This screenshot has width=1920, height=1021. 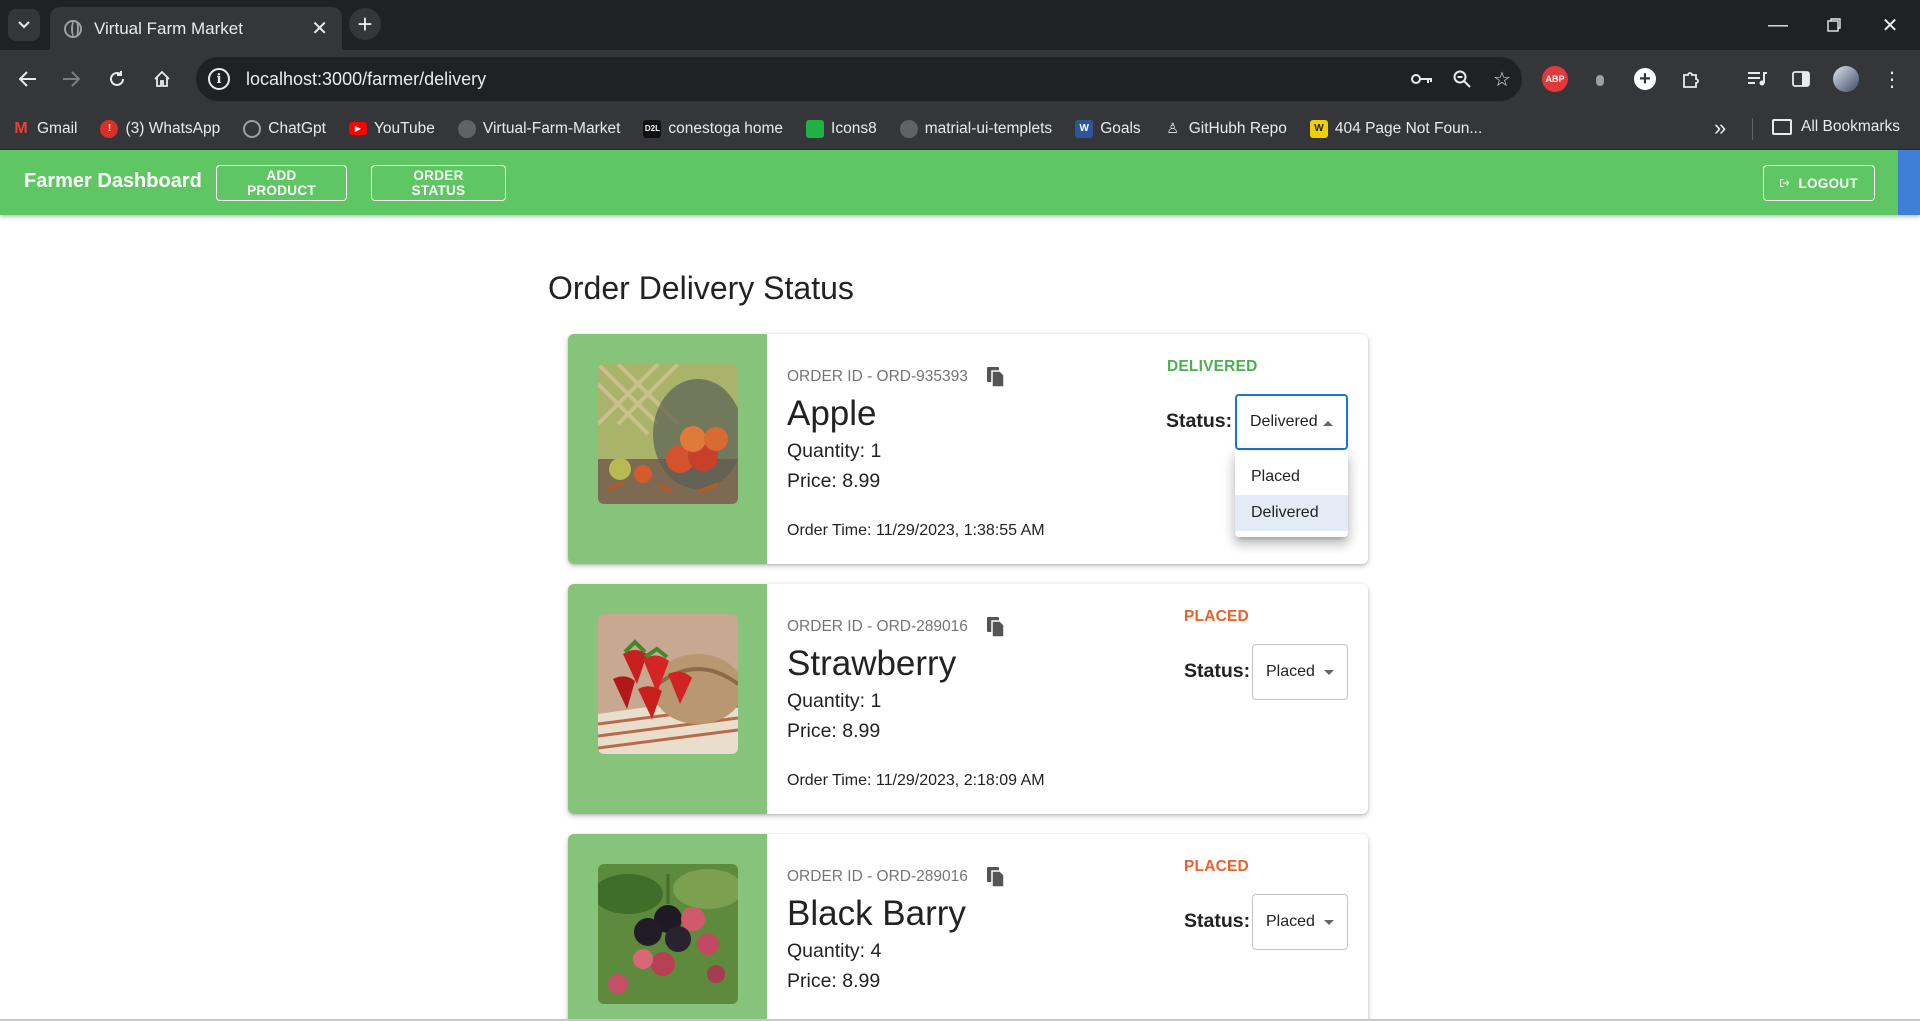 I want to click on forward-button, so click(x=71, y=79).